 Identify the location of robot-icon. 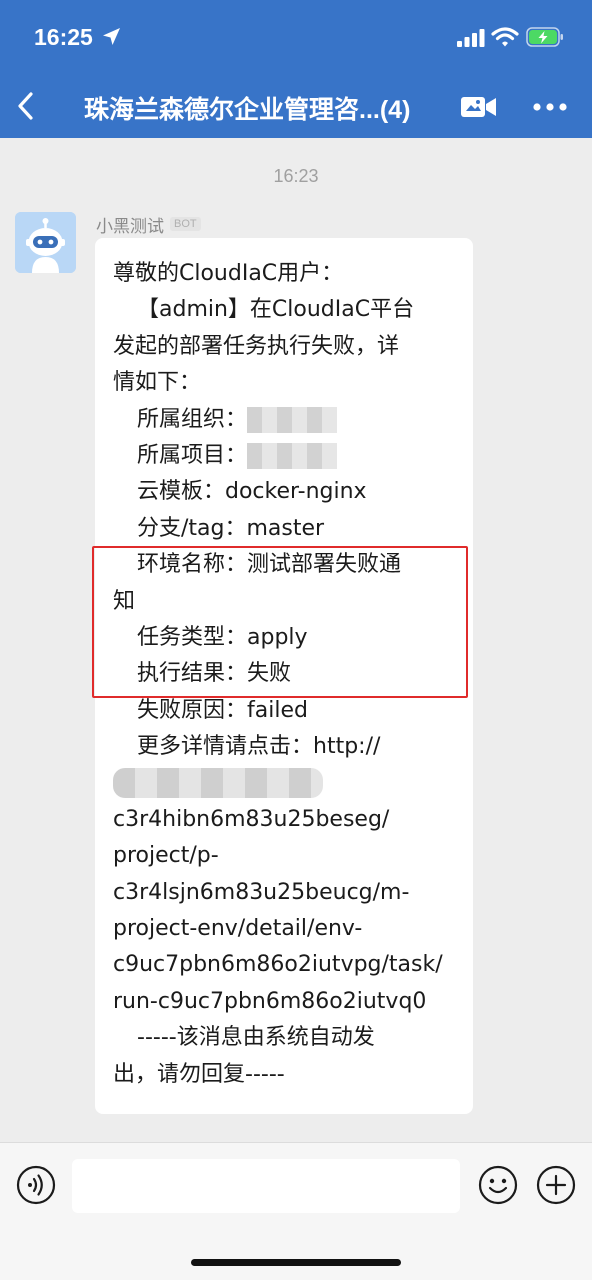
(45, 242).